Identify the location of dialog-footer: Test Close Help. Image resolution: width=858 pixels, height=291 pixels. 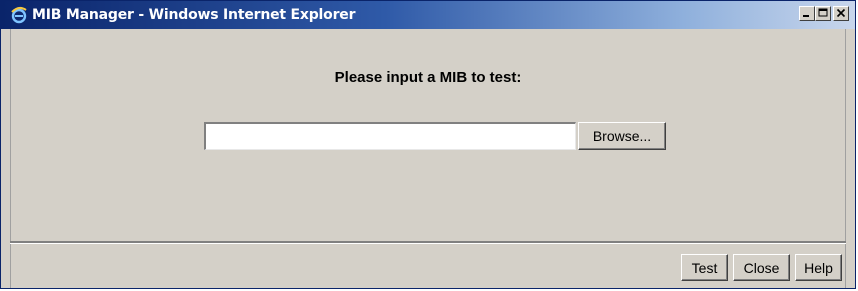
(428, 266).